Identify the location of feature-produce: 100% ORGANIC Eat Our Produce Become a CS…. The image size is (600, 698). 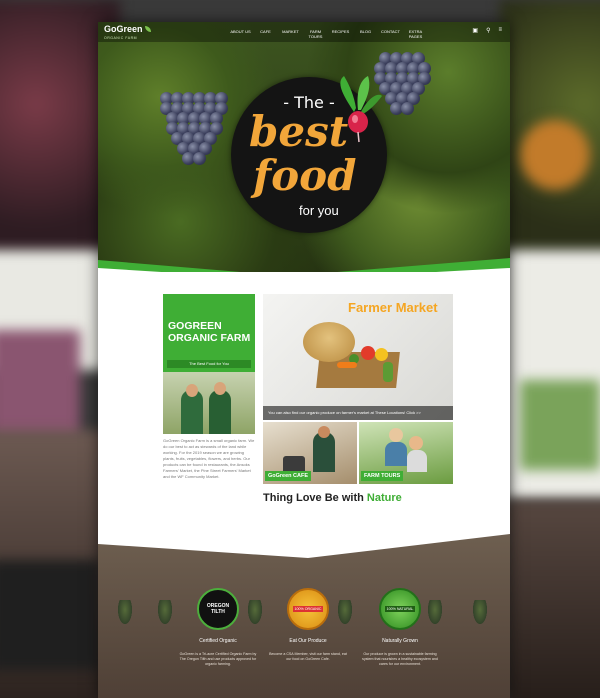
(308, 625).